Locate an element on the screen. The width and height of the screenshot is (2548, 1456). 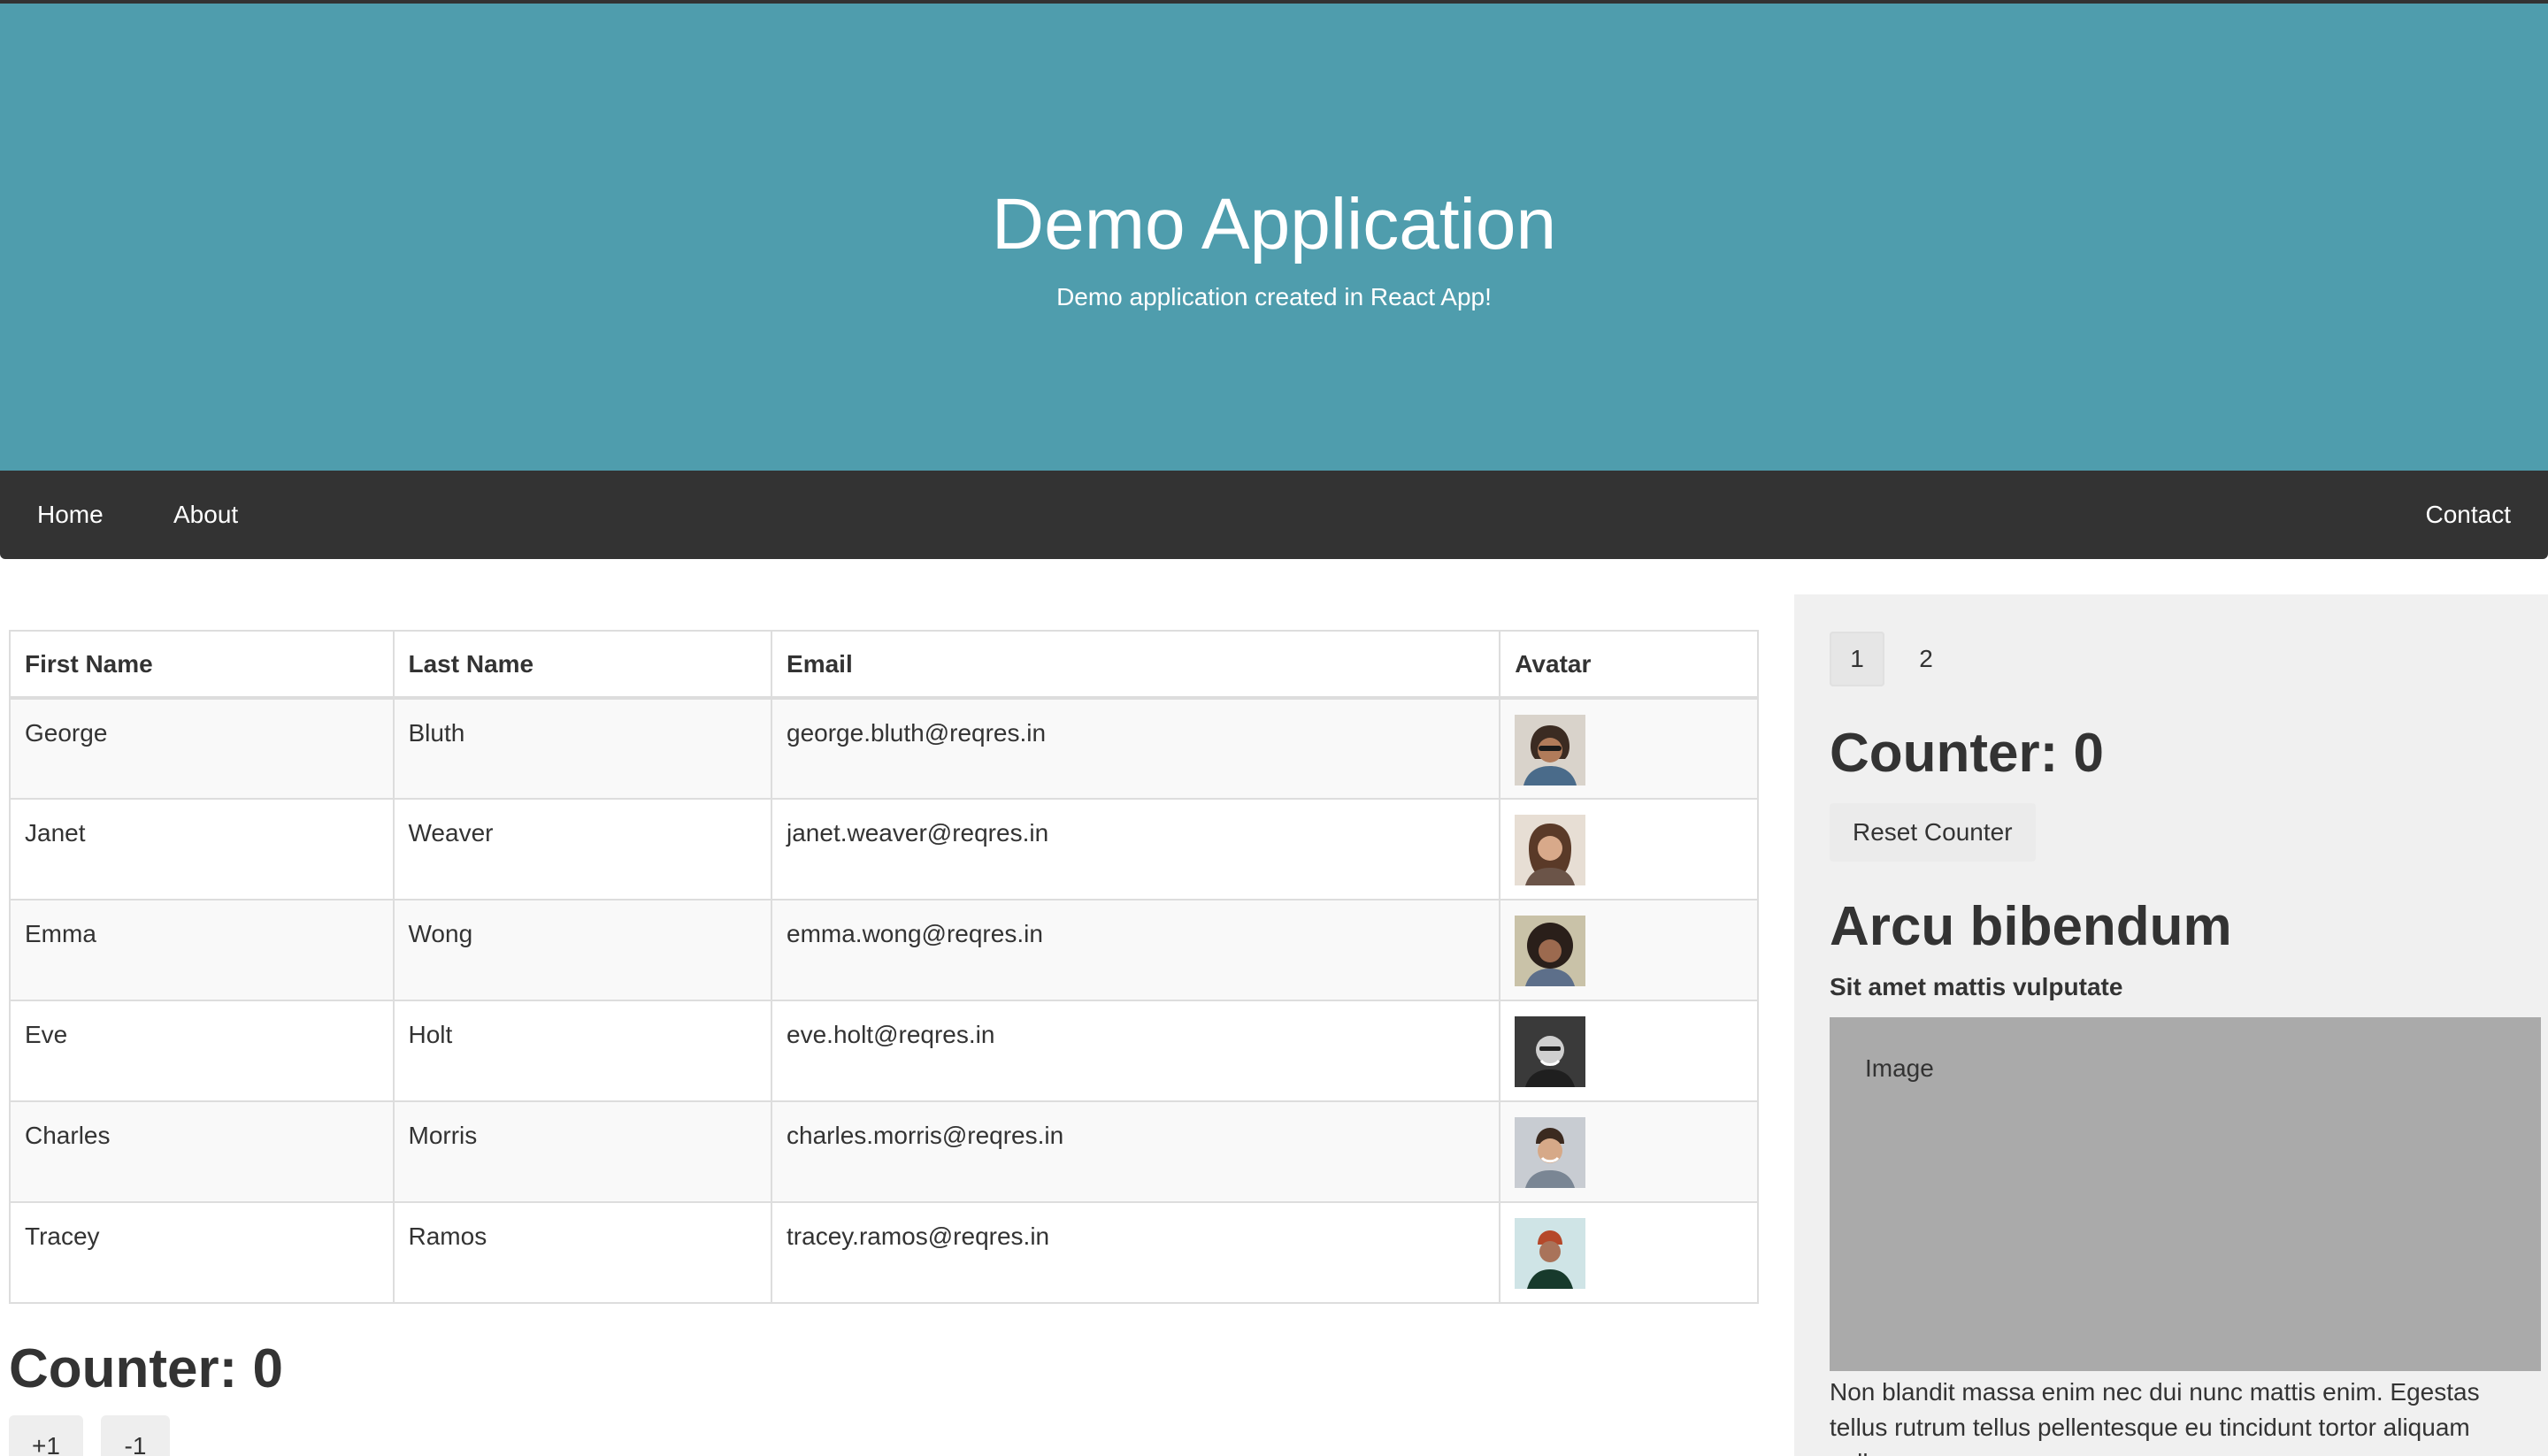
sidebar-counter-label: Counter: 0 is located at coordinates (1967, 753).